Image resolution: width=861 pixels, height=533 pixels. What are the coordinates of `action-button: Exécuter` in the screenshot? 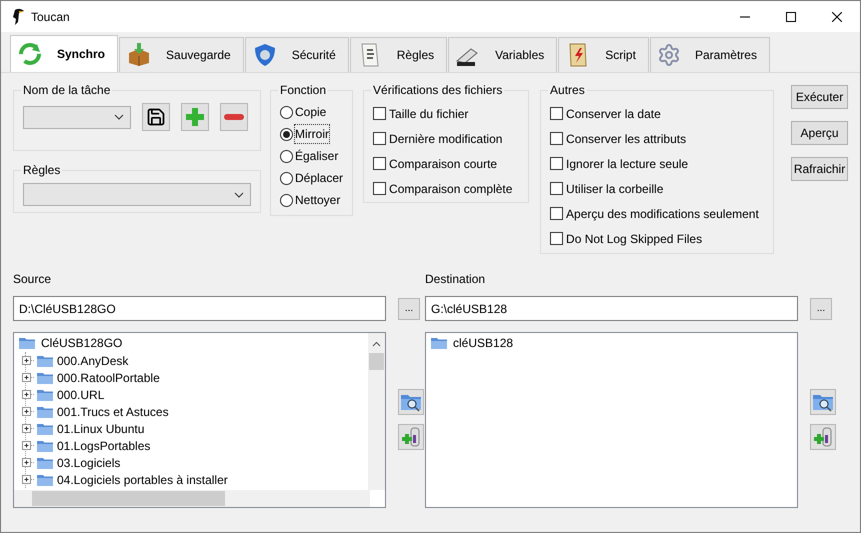 It's located at (819, 97).